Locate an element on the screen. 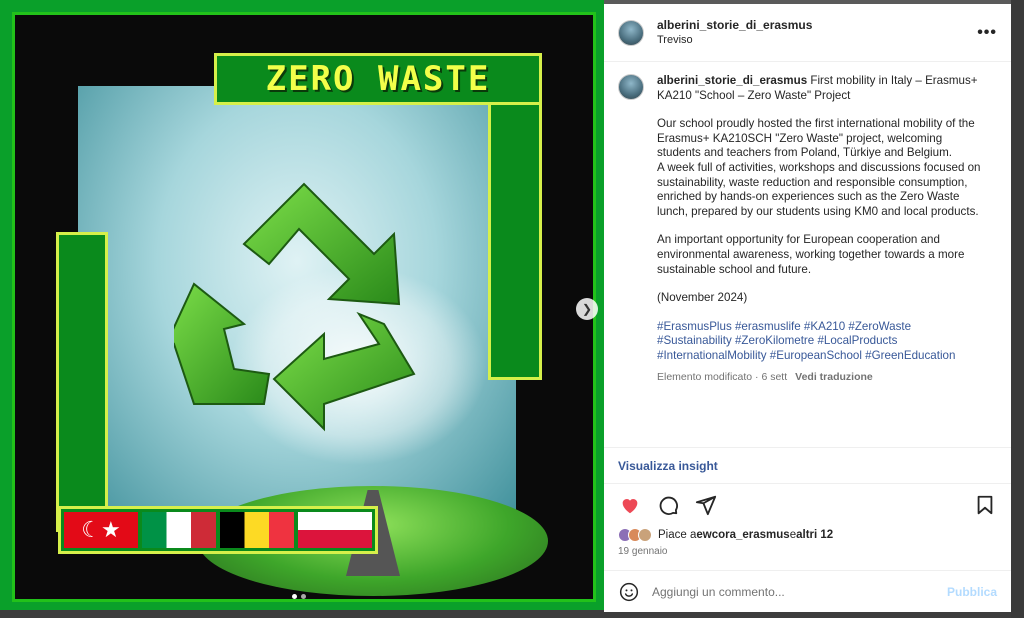 The image size is (1024, 618). liker-avatar is located at coordinates (645, 535).